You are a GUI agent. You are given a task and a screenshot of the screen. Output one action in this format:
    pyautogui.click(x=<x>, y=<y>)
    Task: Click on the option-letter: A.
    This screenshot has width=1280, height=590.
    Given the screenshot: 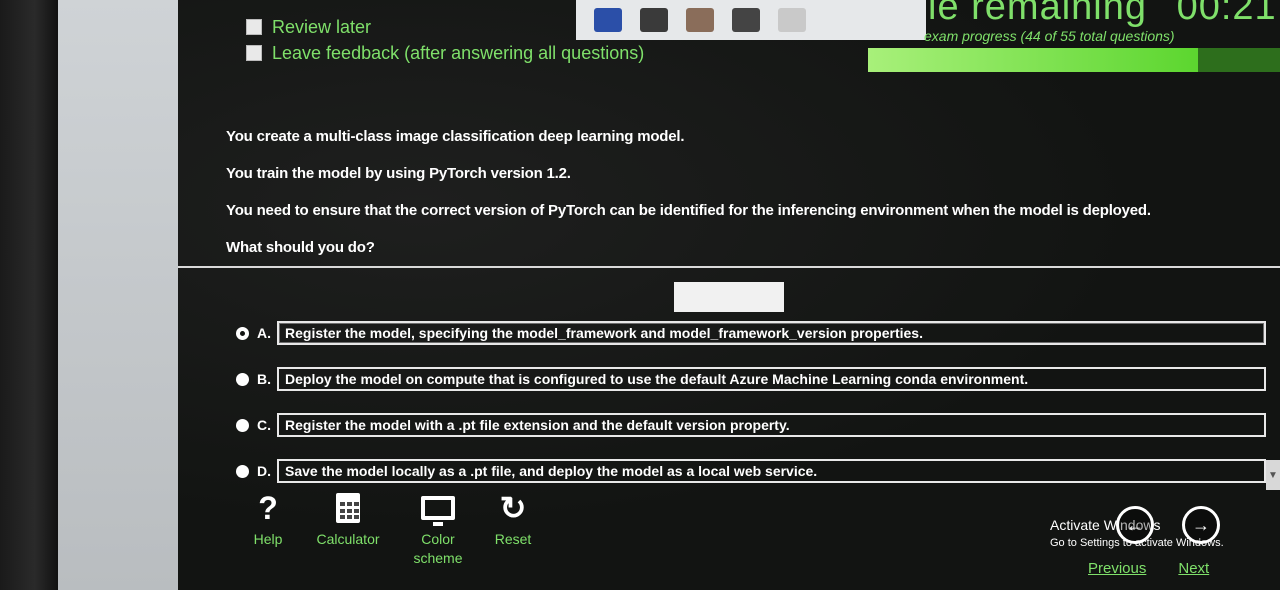 What is the action you would take?
    pyautogui.click(x=264, y=333)
    